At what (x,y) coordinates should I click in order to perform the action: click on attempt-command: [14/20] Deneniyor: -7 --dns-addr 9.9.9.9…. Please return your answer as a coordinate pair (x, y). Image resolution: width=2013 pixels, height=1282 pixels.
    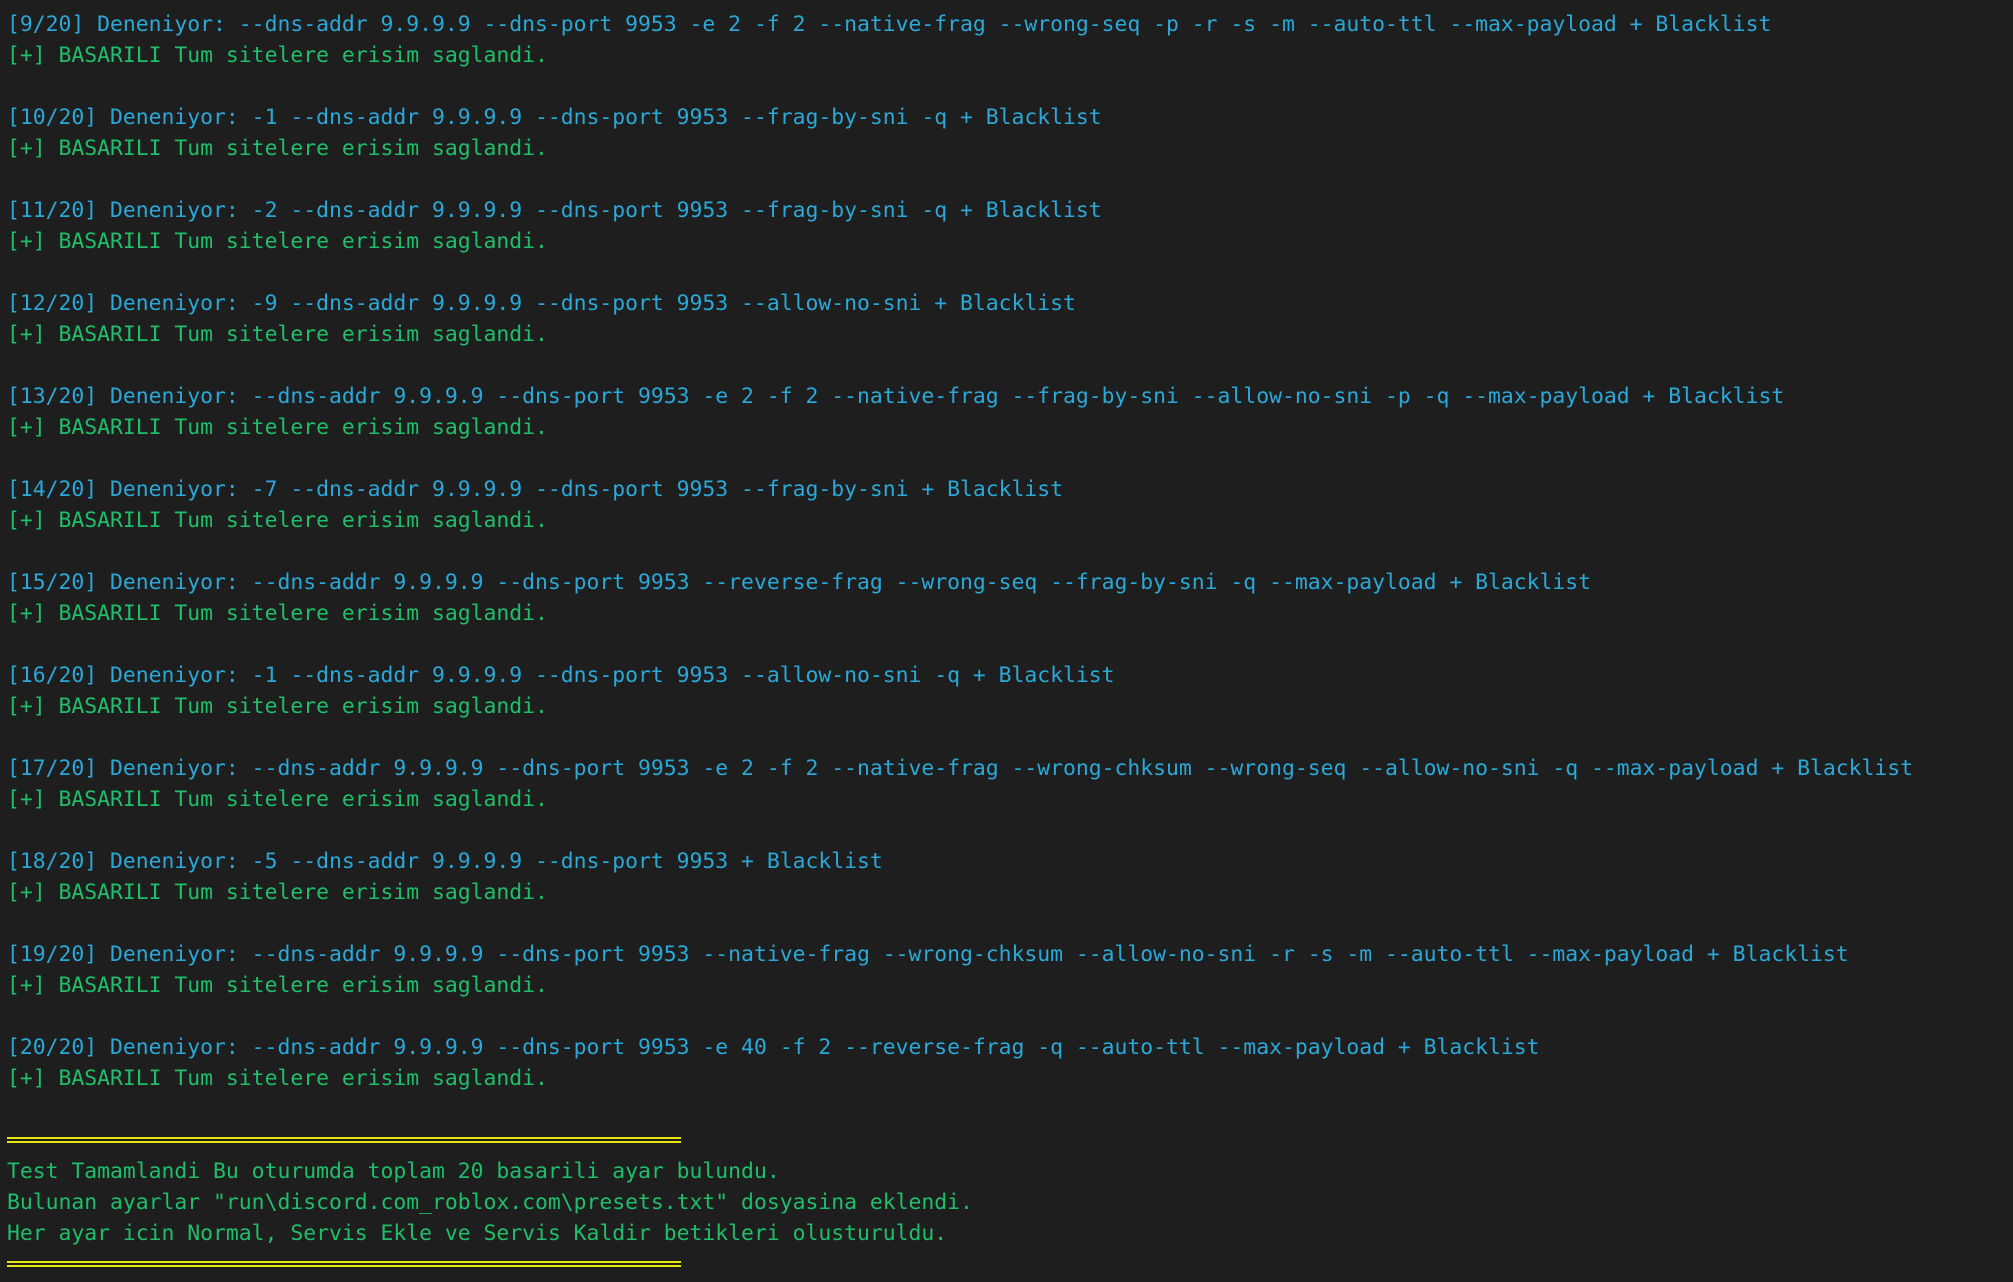
    Looking at the image, I should click on (535, 489).